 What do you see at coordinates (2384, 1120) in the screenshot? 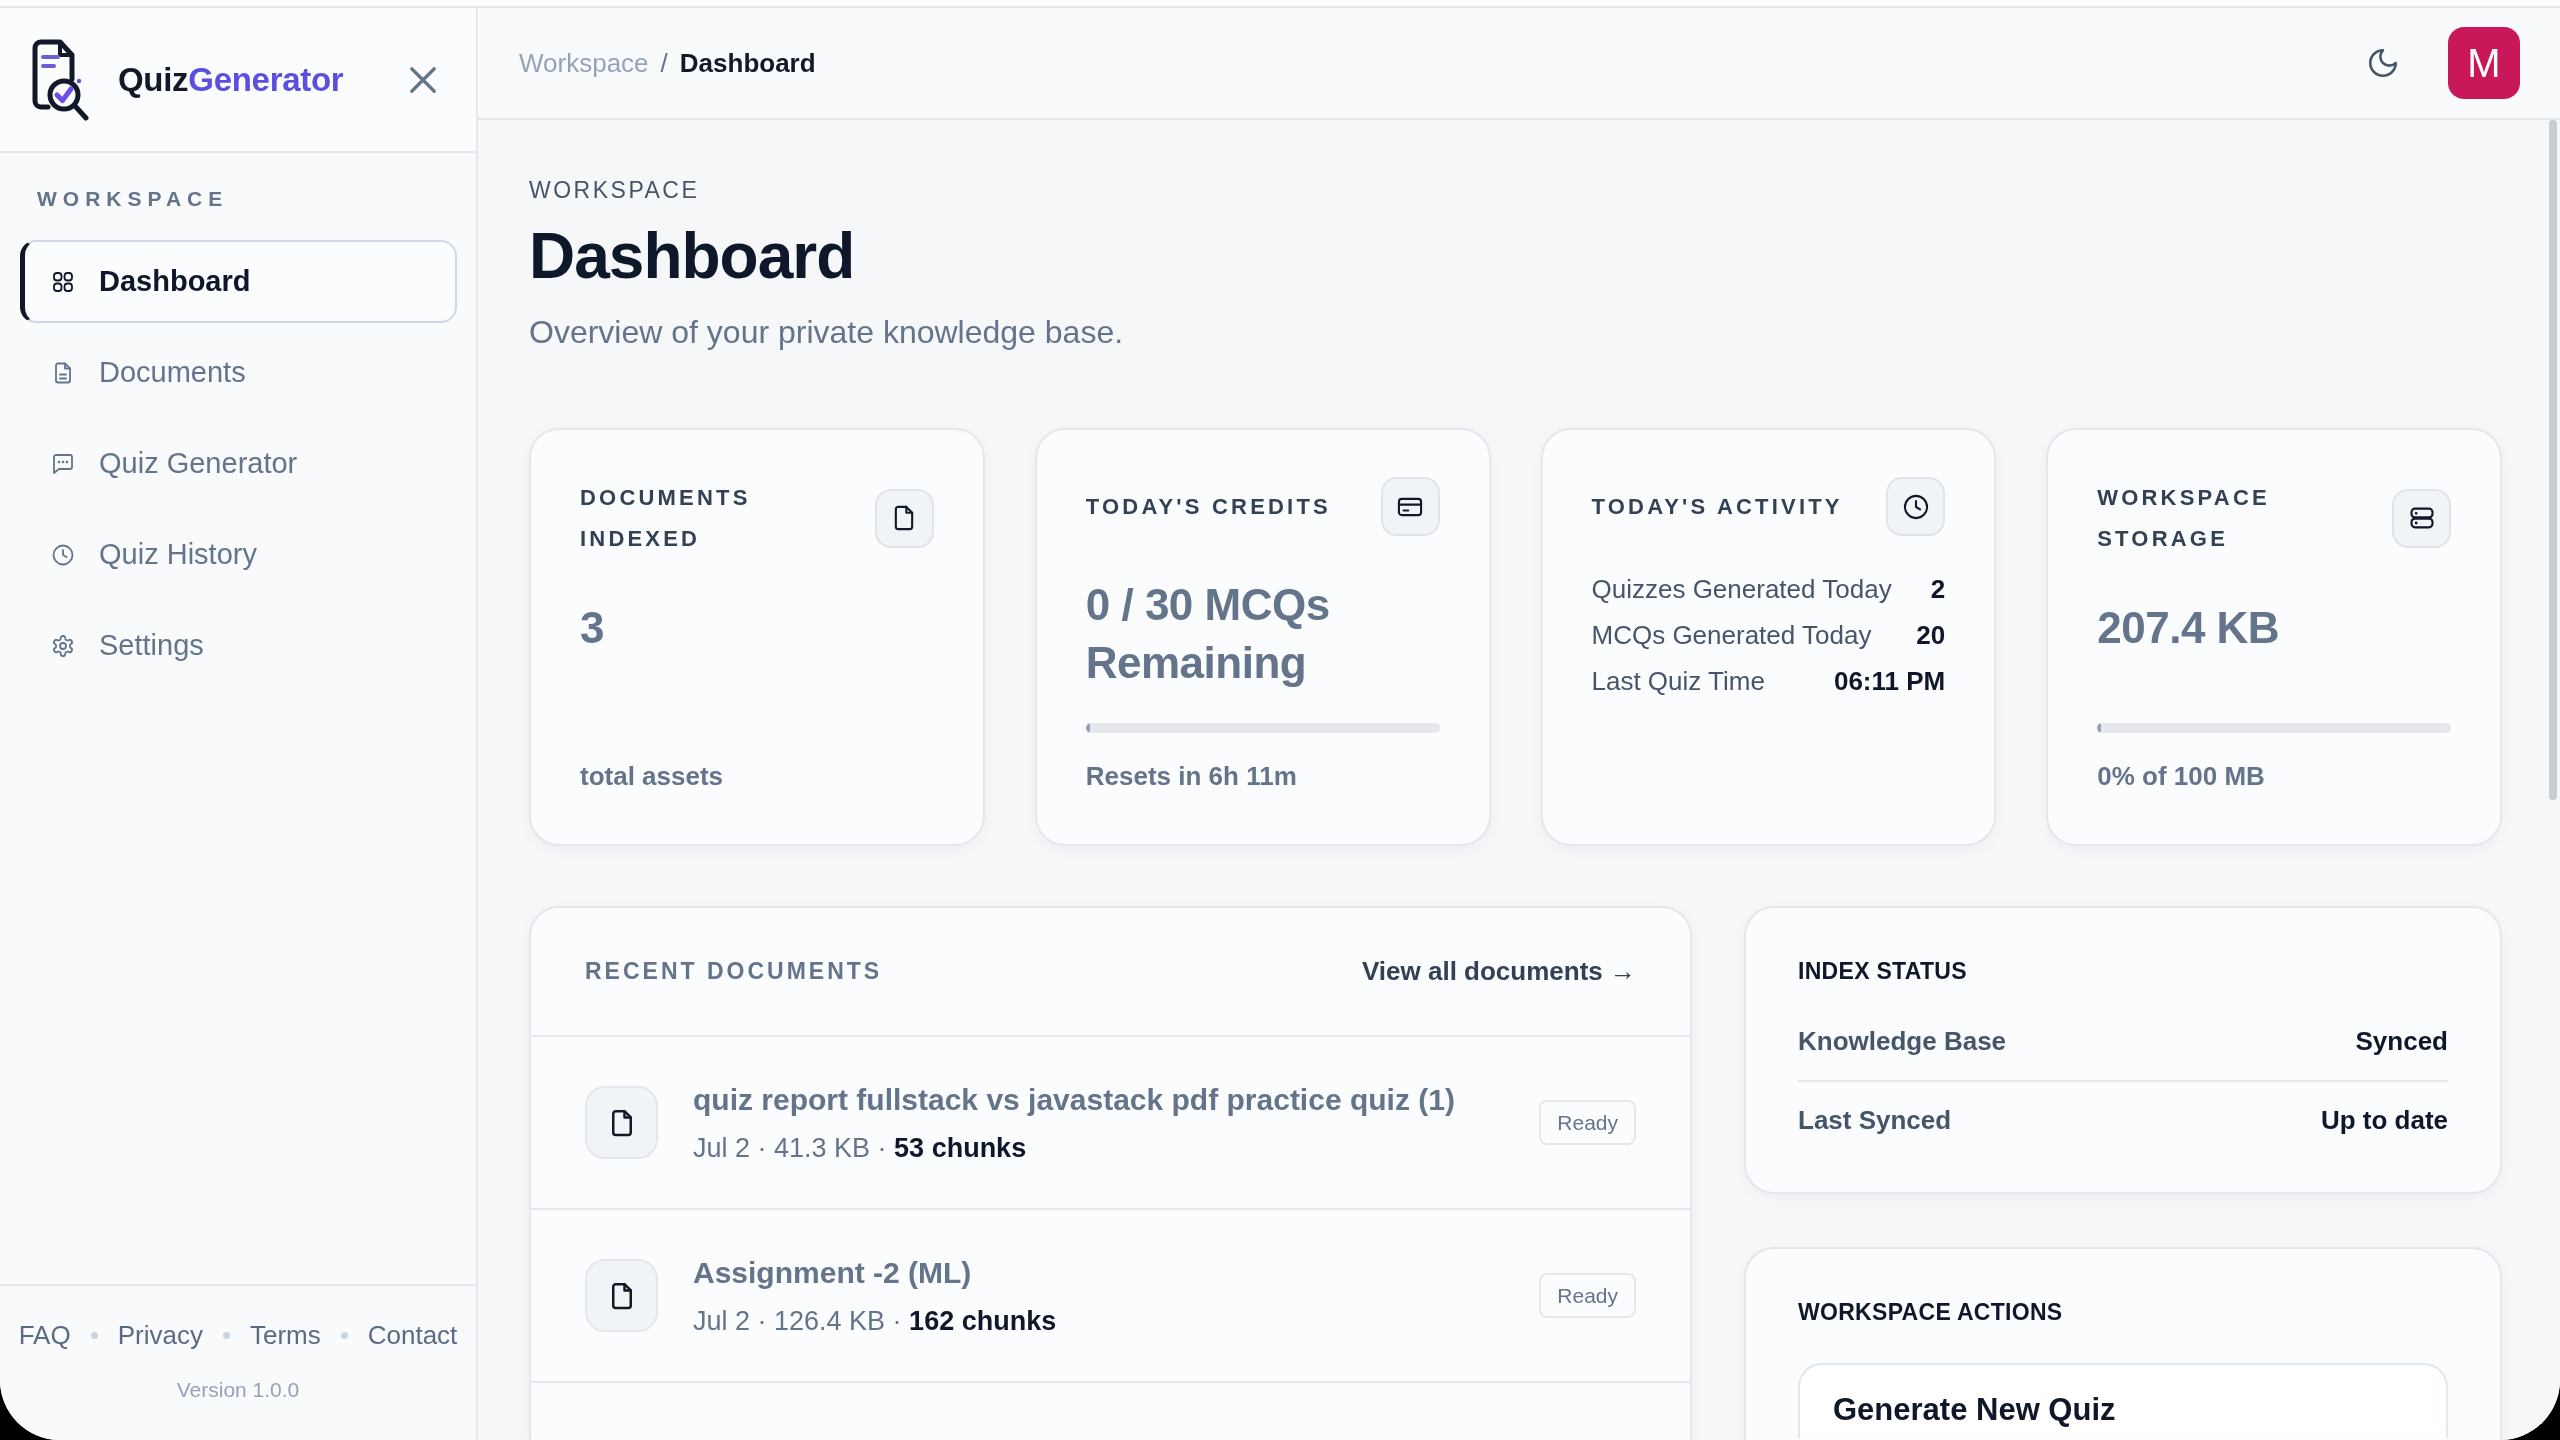
I see `status-value: Up to date` at bounding box center [2384, 1120].